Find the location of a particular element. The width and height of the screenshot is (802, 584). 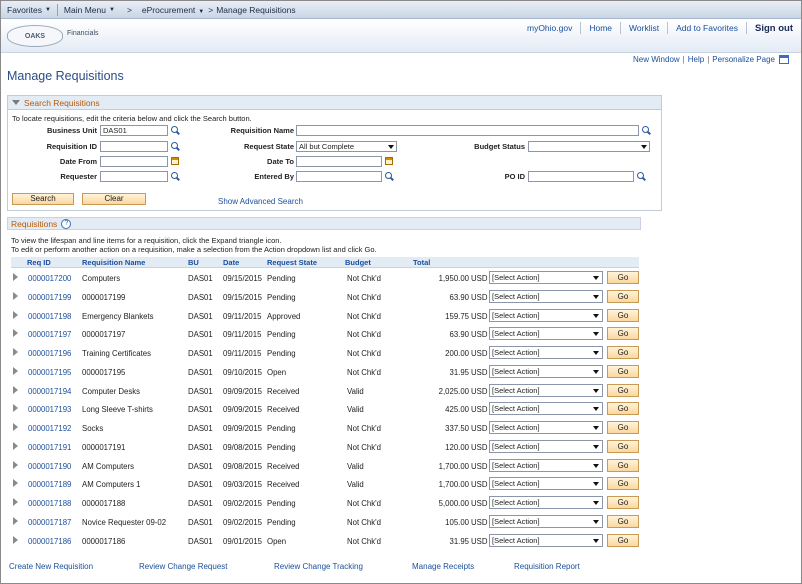

page-grid-icon is located at coordinates (784, 59).